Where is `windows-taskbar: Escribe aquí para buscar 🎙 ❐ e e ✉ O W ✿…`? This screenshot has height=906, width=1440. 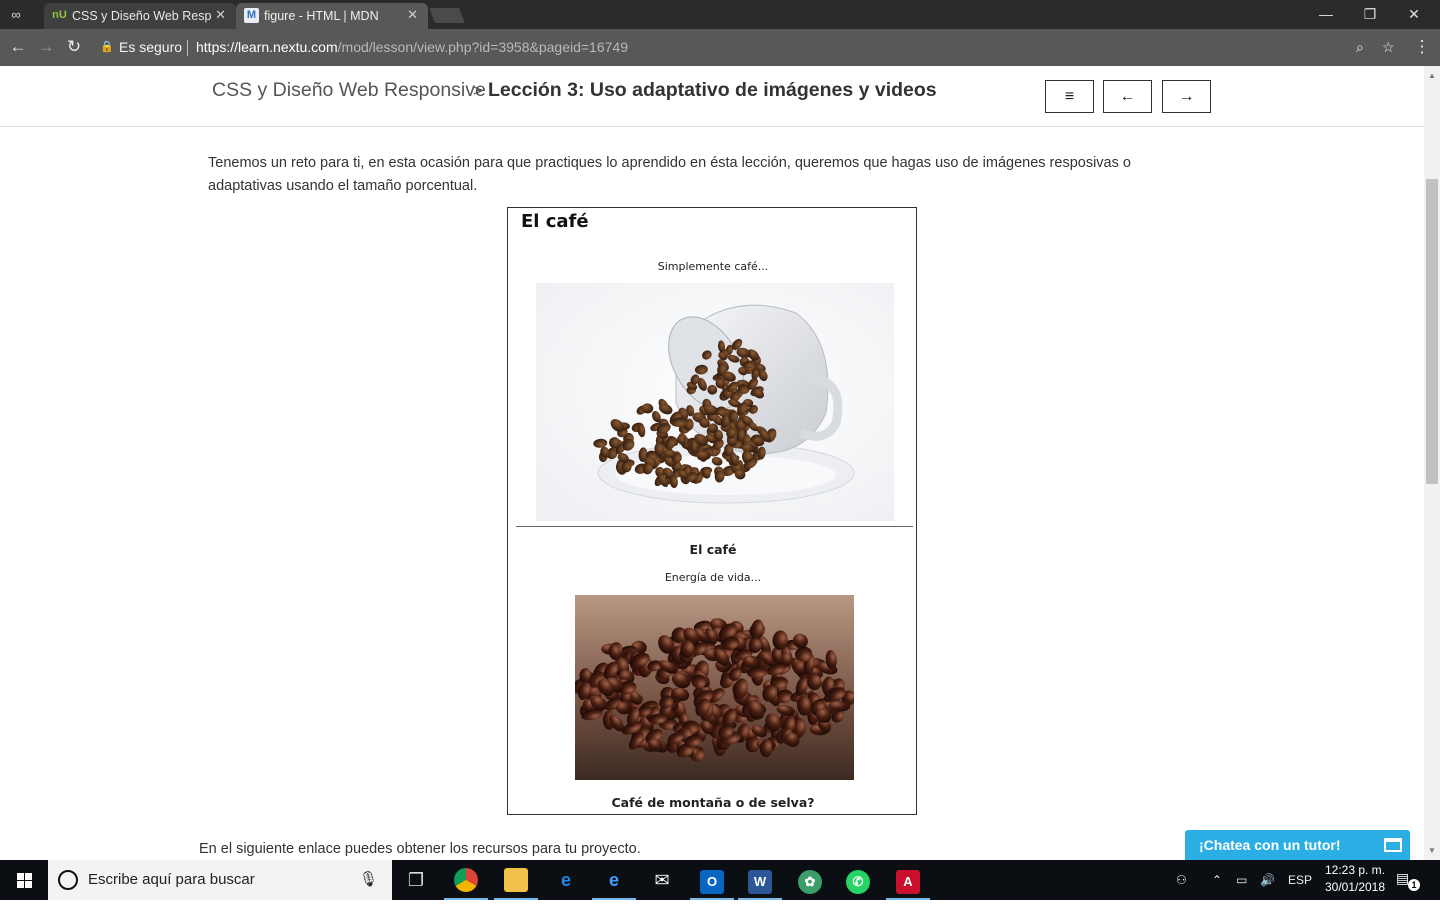
windows-taskbar: Escribe aquí para buscar 🎙 ❐ e e ✉ O W ✿… is located at coordinates (720, 880).